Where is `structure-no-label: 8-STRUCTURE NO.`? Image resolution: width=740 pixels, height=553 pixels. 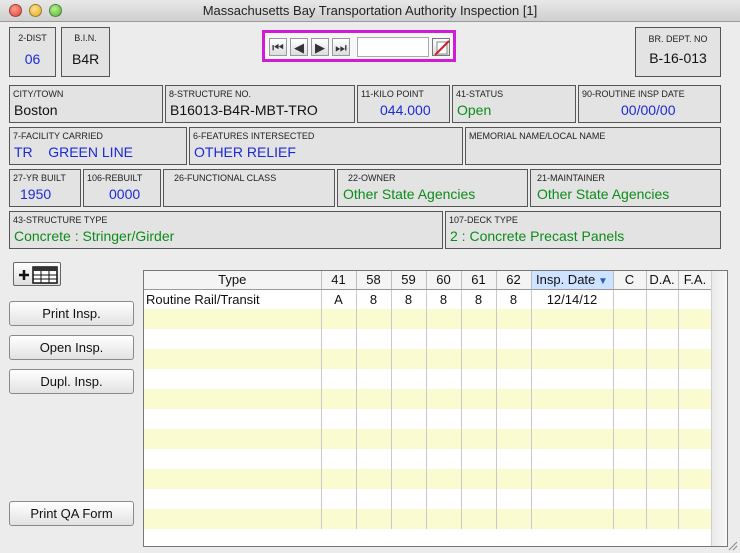 structure-no-label: 8-STRUCTURE NO. is located at coordinates (210, 94).